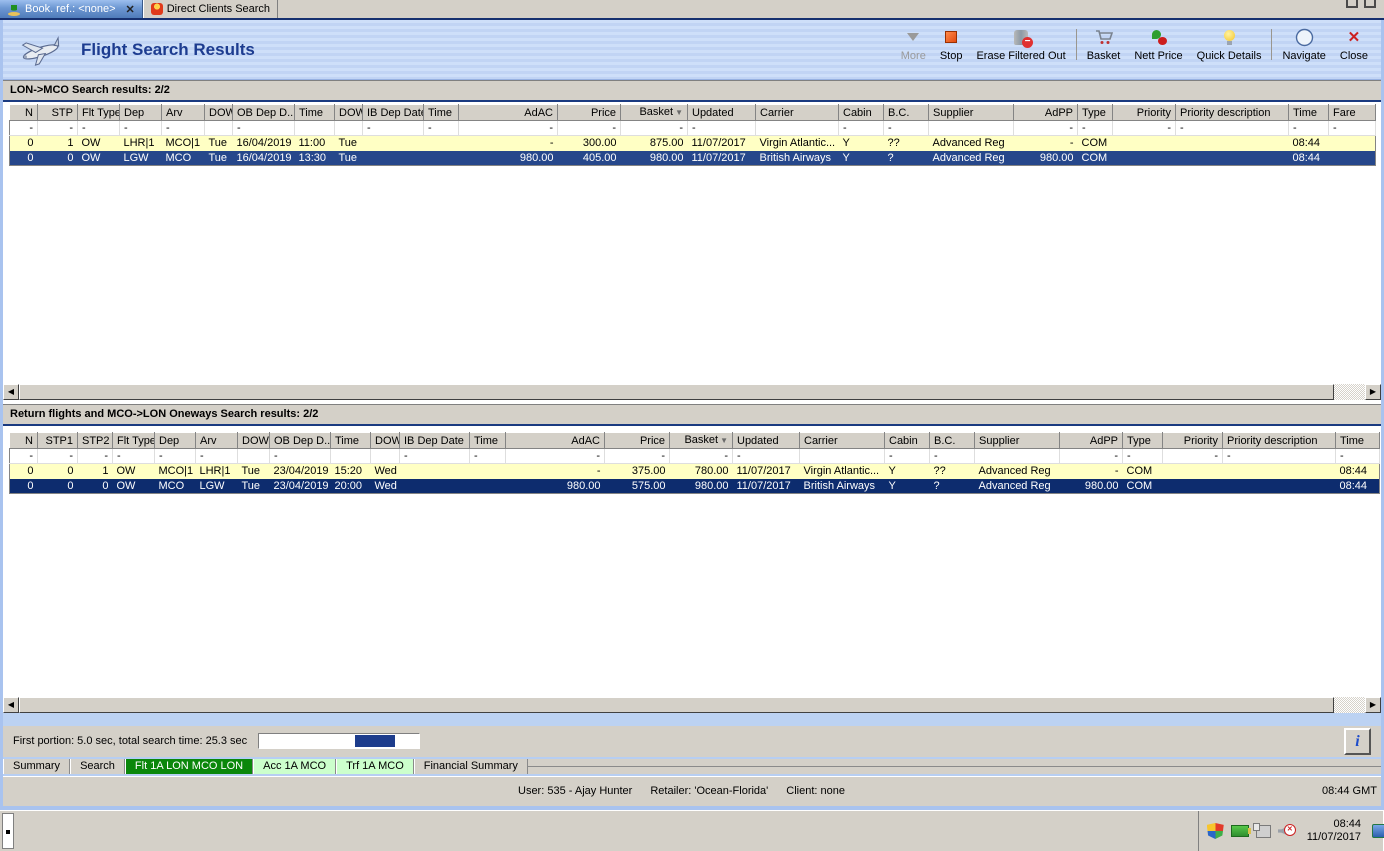 The width and height of the screenshot is (1384, 851). I want to click on column-header-type: Type, so click(1142, 440).